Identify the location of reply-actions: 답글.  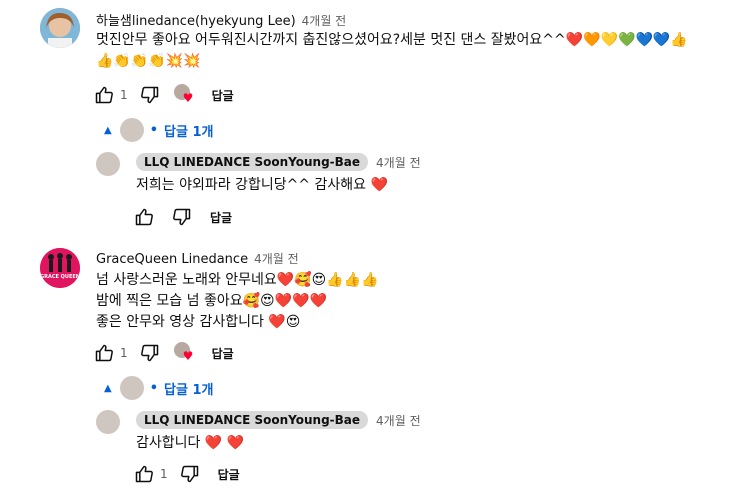
(182, 217).